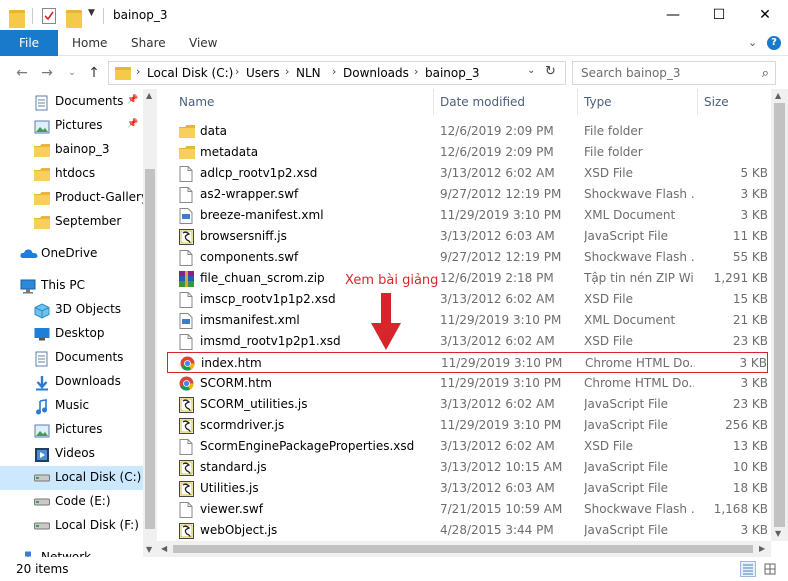 This screenshot has width=788, height=581. What do you see at coordinates (71, 526) in the screenshot?
I see `sidebar-item-local-disk-f: Local Disk (F:)` at bounding box center [71, 526].